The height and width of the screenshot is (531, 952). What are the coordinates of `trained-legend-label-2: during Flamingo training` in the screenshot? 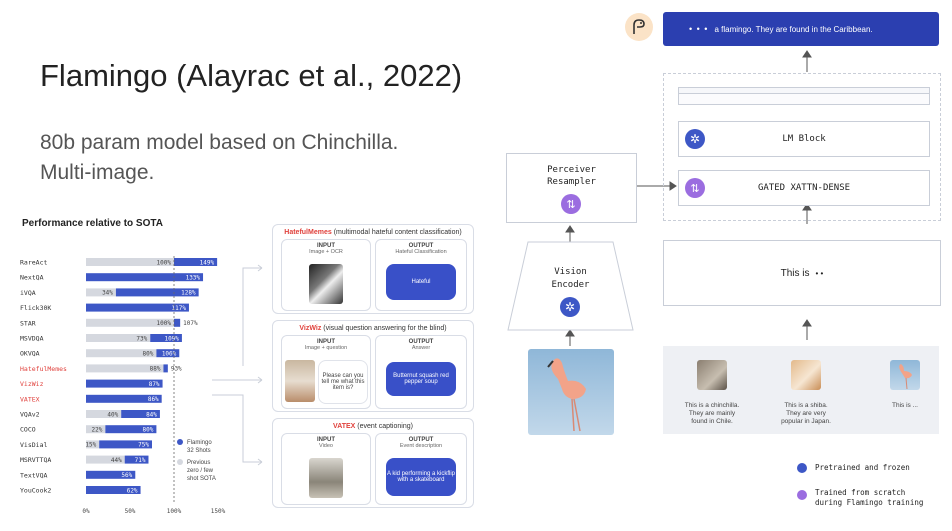 It's located at (869, 502).